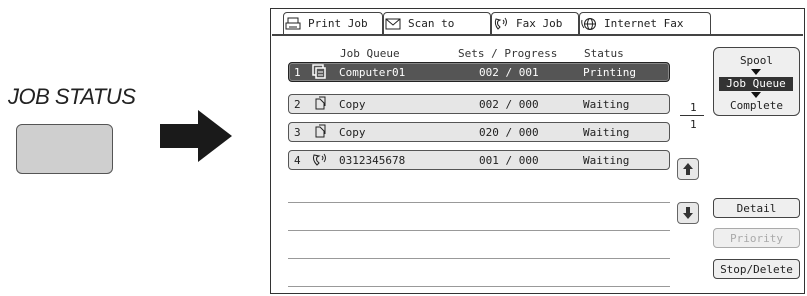 The height and width of the screenshot is (296, 807). What do you see at coordinates (370, 53) in the screenshot?
I see `header-job-queue: Job Queue` at bounding box center [370, 53].